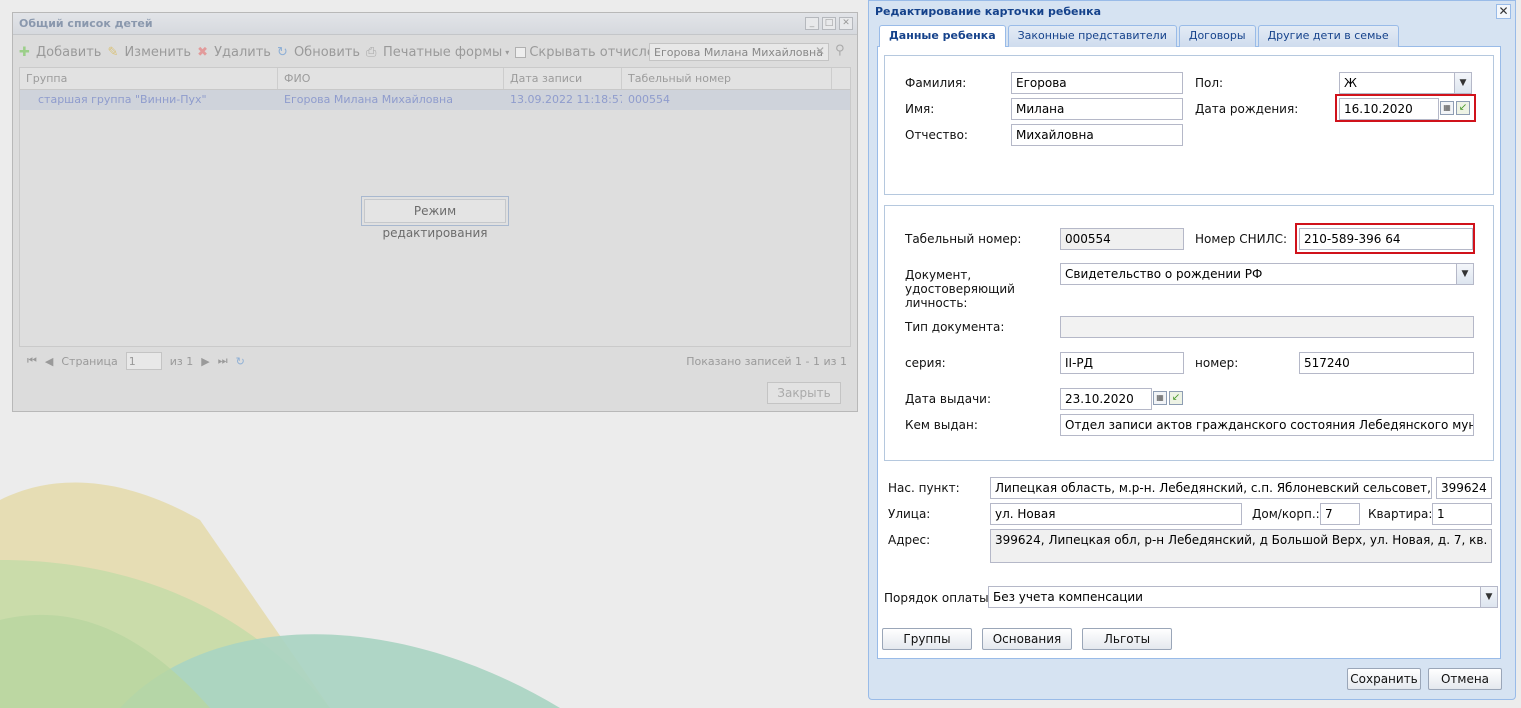 The height and width of the screenshot is (708, 1521). Describe the element at coordinates (223, 361) in the screenshot. I see `last-page-icon: ⏭` at that location.